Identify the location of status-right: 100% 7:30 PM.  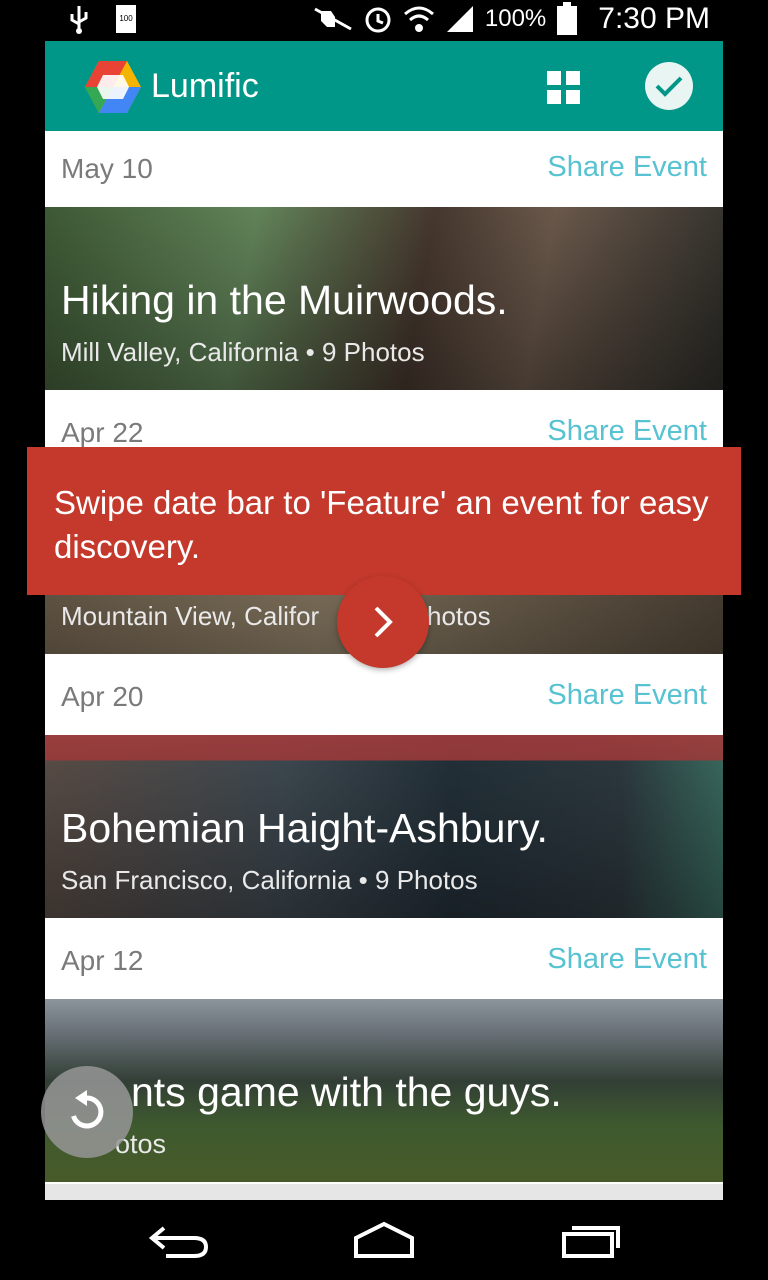
(511, 19).